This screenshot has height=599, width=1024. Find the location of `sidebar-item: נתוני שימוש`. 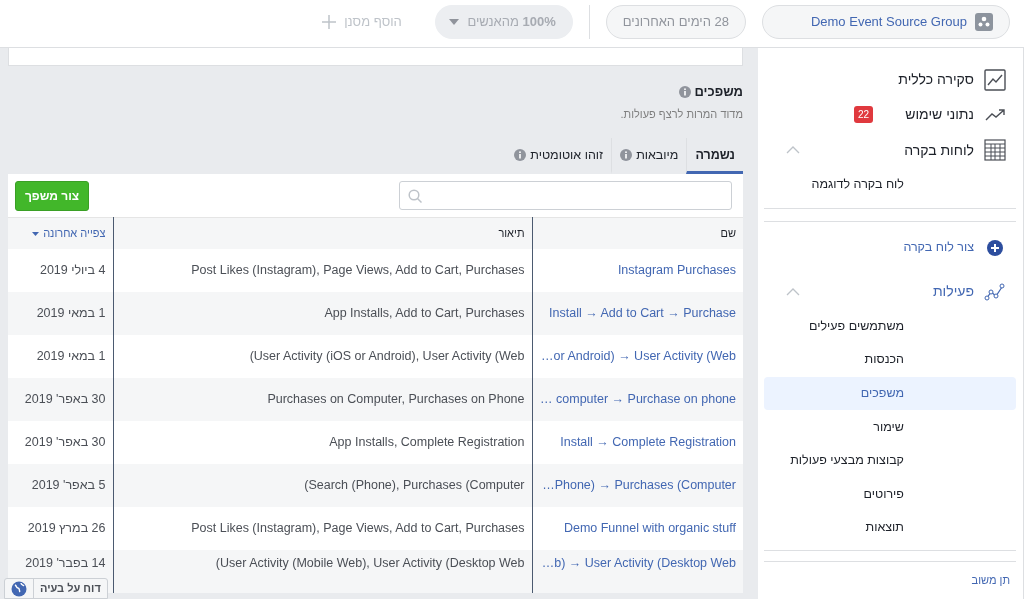

sidebar-item: נתוני שימוש is located at coordinates (939, 115).